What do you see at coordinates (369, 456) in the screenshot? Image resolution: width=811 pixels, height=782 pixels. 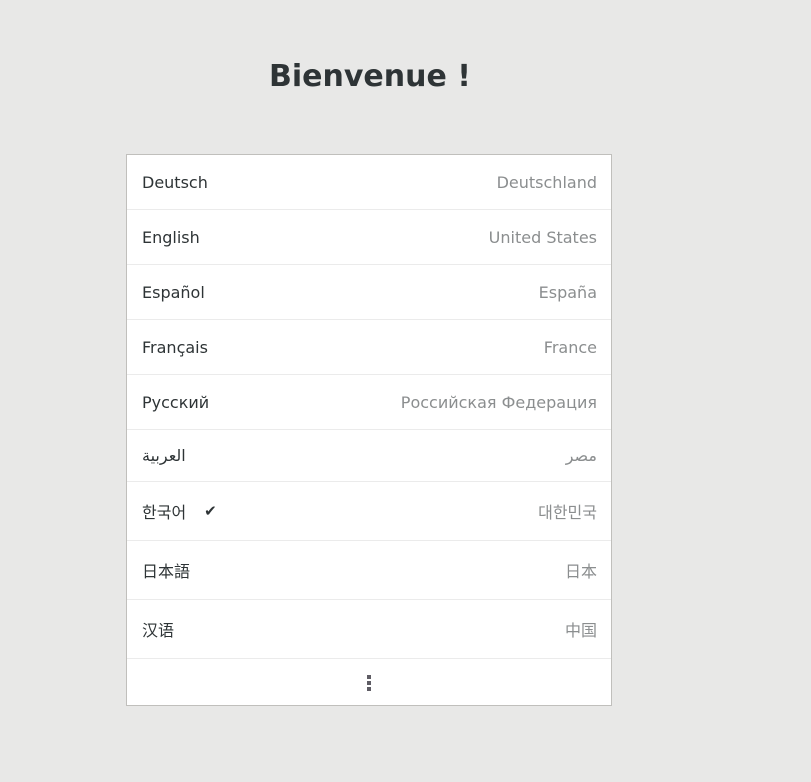 I see `language-row-arabic: العربية مصر` at bounding box center [369, 456].